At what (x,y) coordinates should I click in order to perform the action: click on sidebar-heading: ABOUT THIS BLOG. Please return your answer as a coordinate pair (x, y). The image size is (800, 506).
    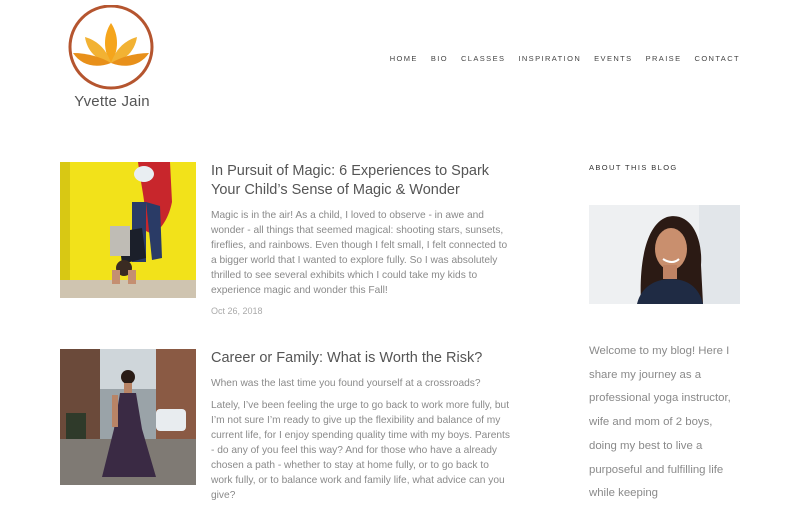
    Looking at the image, I should click on (633, 167).